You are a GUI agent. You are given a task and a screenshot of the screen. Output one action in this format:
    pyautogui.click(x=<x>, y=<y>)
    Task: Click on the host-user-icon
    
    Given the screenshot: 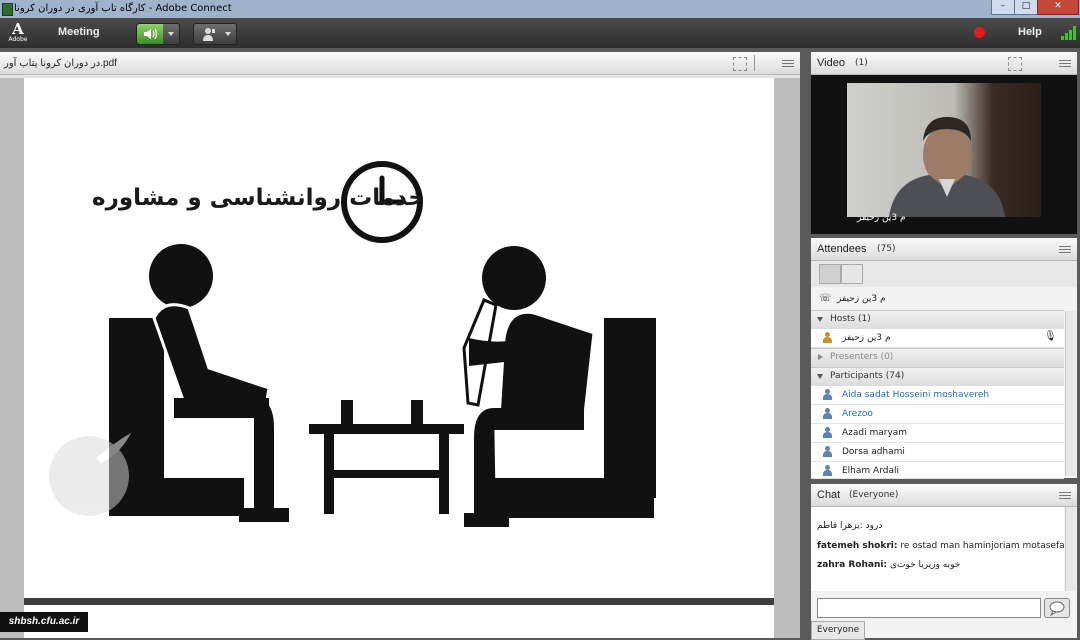 What is the action you would take?
    pyautogui.click(x=827, y=337)
    